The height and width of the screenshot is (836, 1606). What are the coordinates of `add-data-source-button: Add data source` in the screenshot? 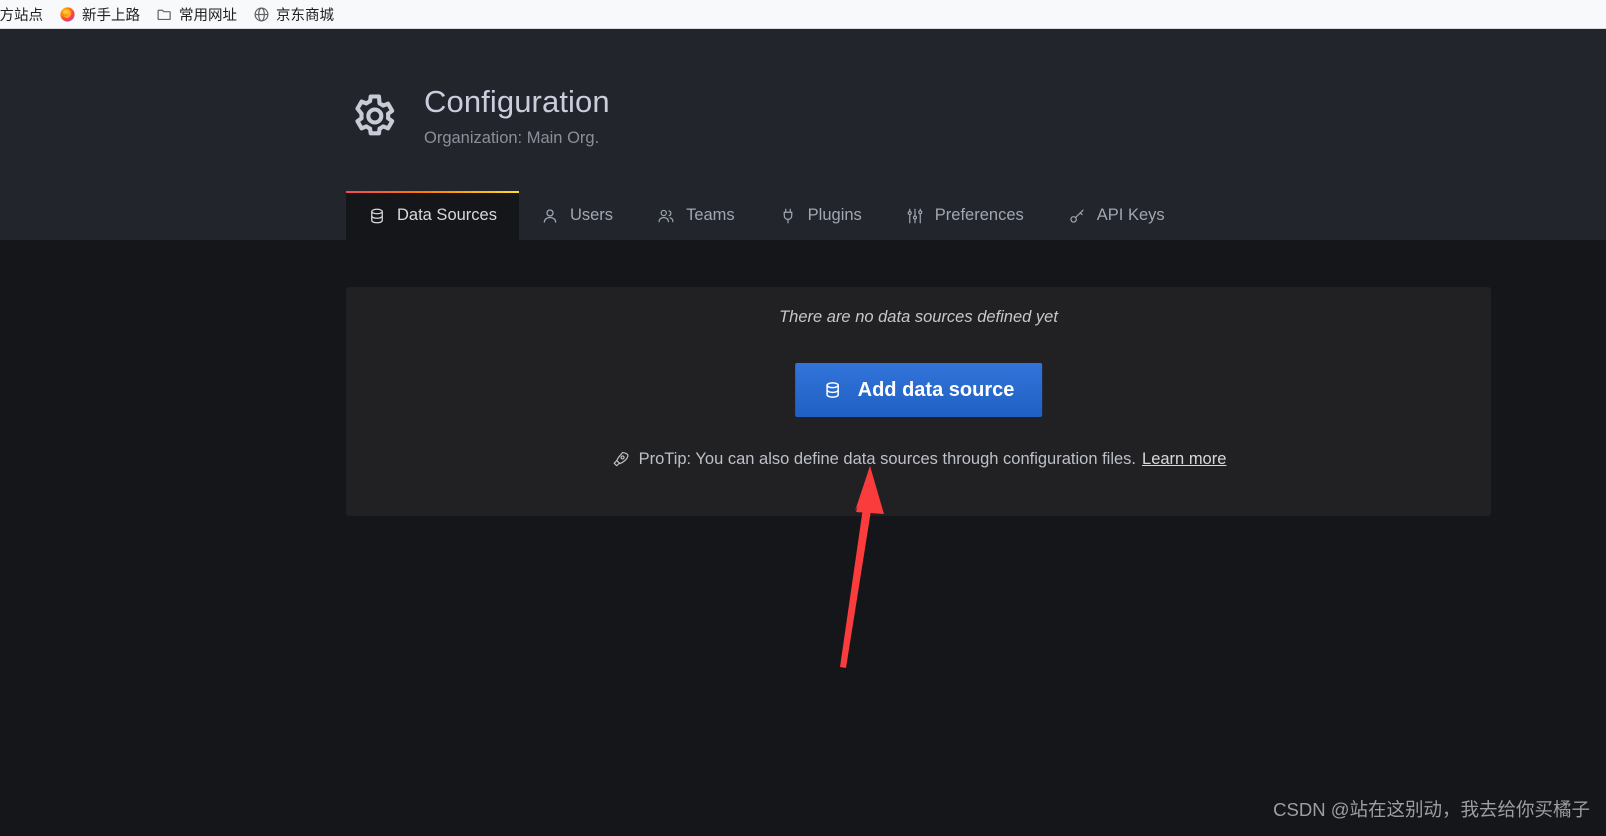 It's located at (918, 390).